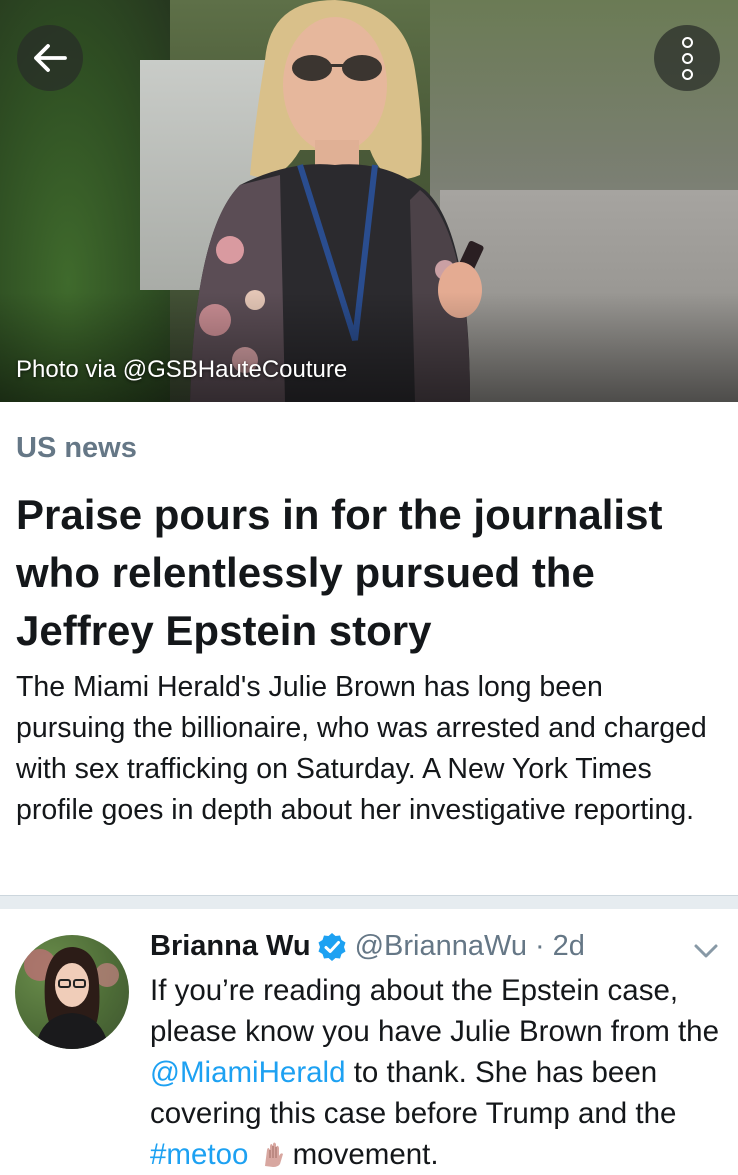 The height and width of the screenshot is (1175, 738). What do you see at coordinates (369, 902) in the screenshot?
I see `section-divider` at bounding box center [369, 902].